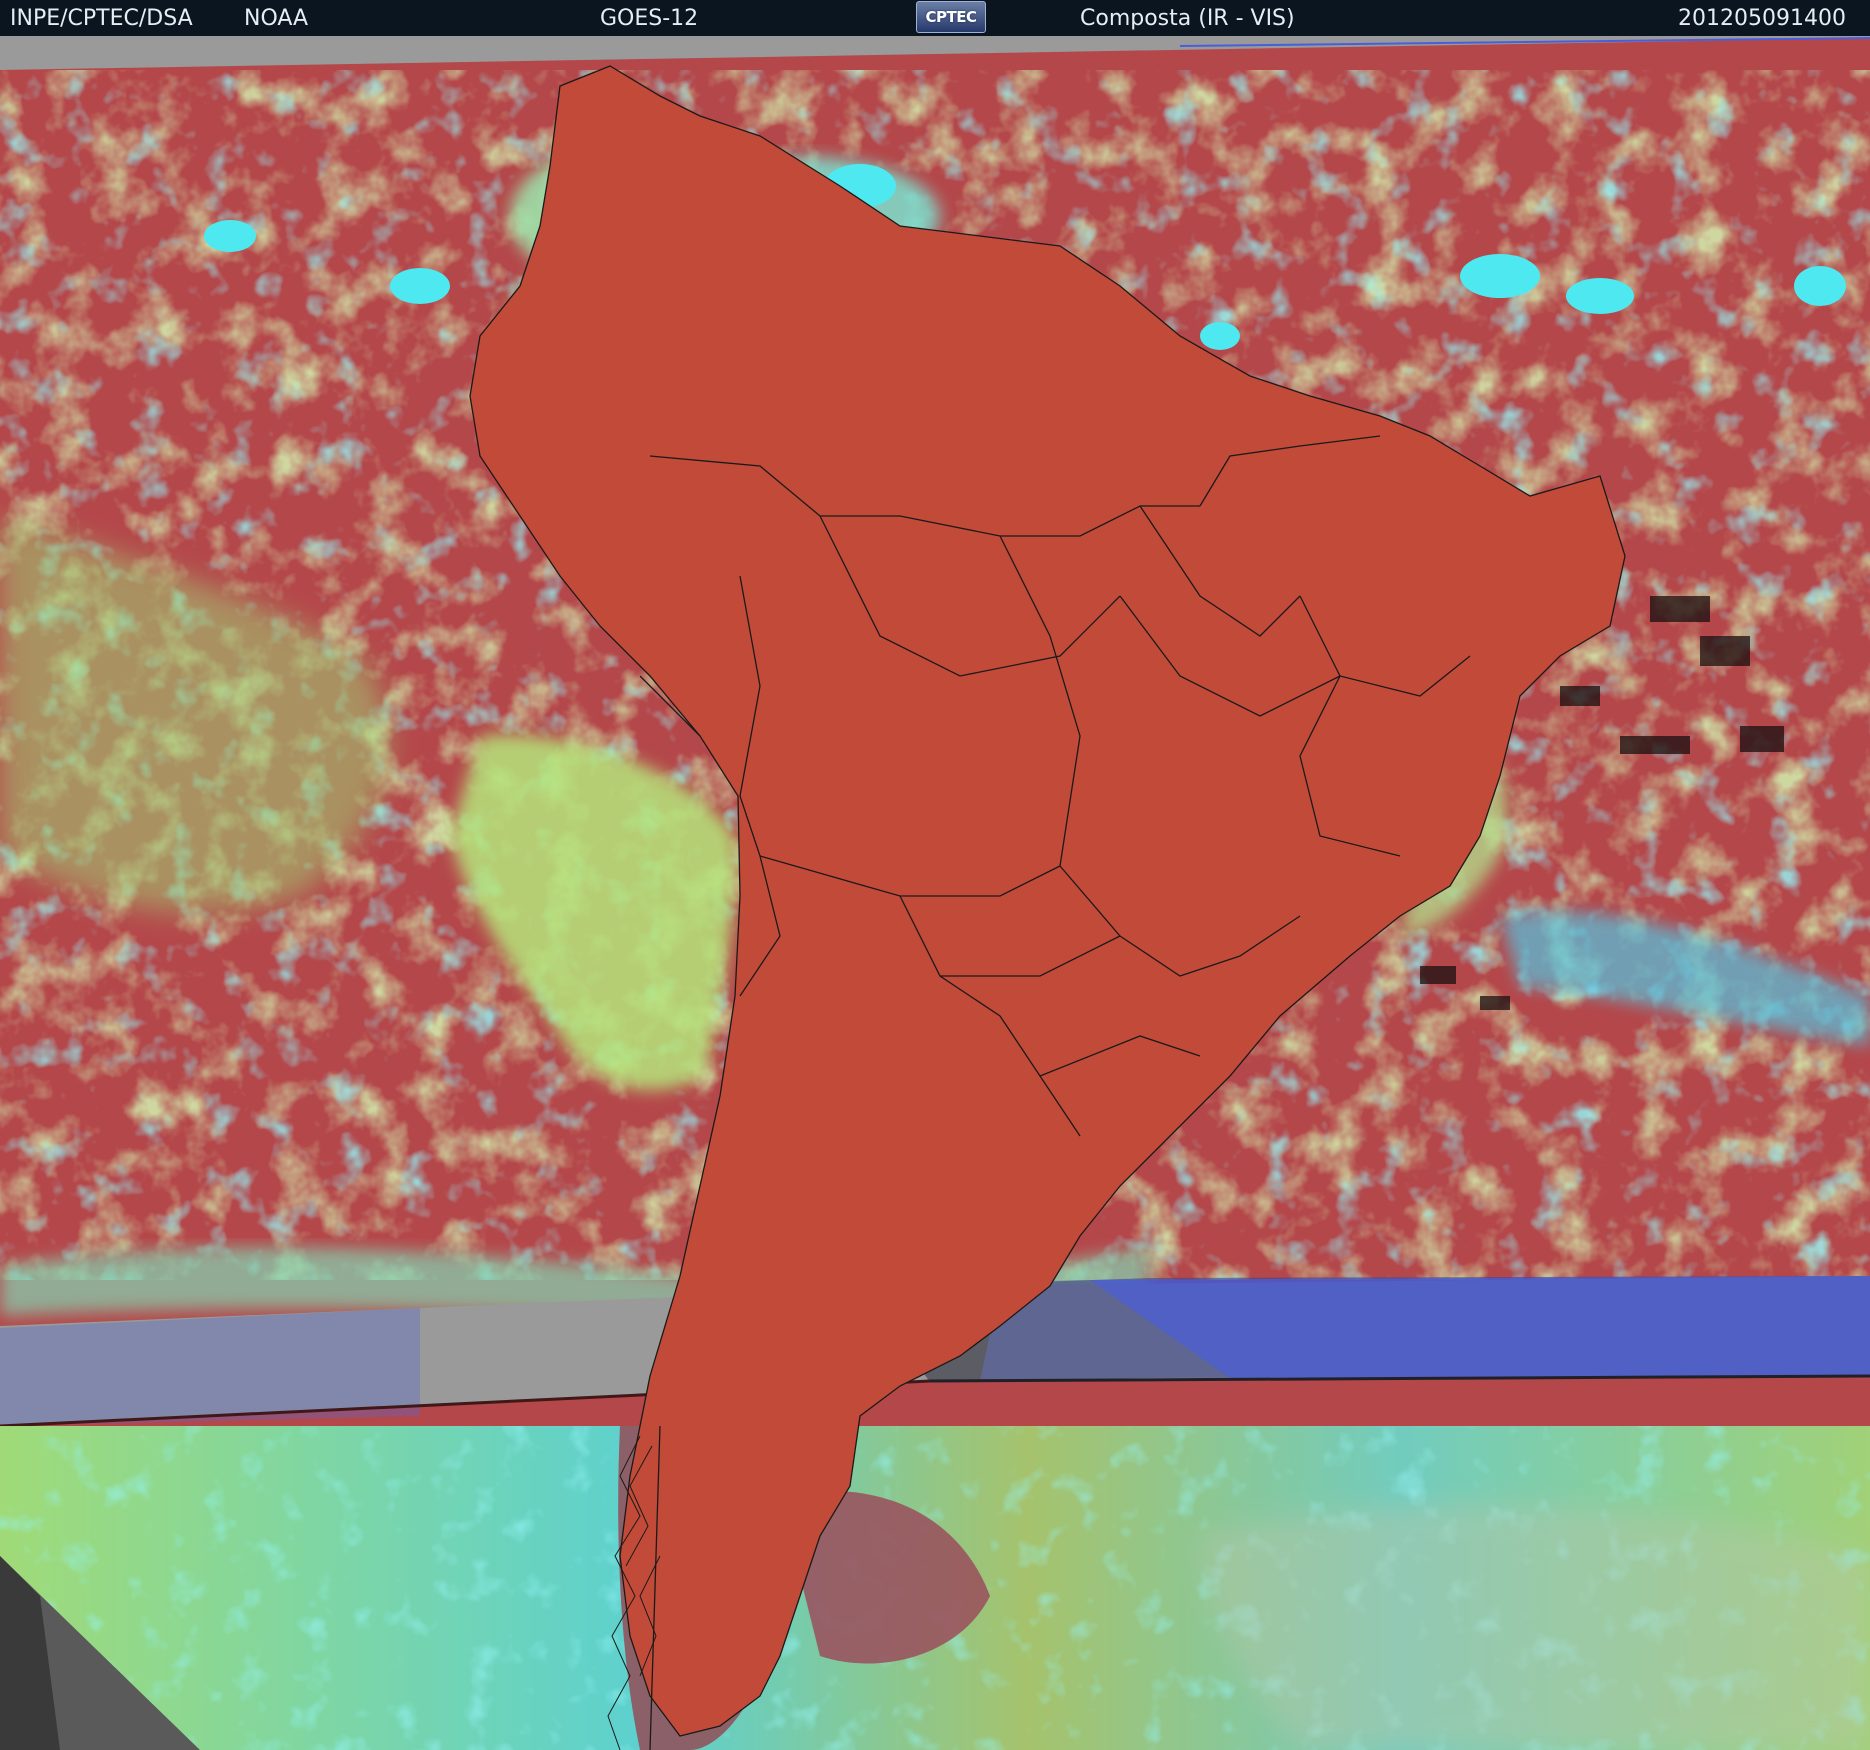 The image size is (1870, 1750). I want to click on agency-label: NOAA, so click(276, 18).